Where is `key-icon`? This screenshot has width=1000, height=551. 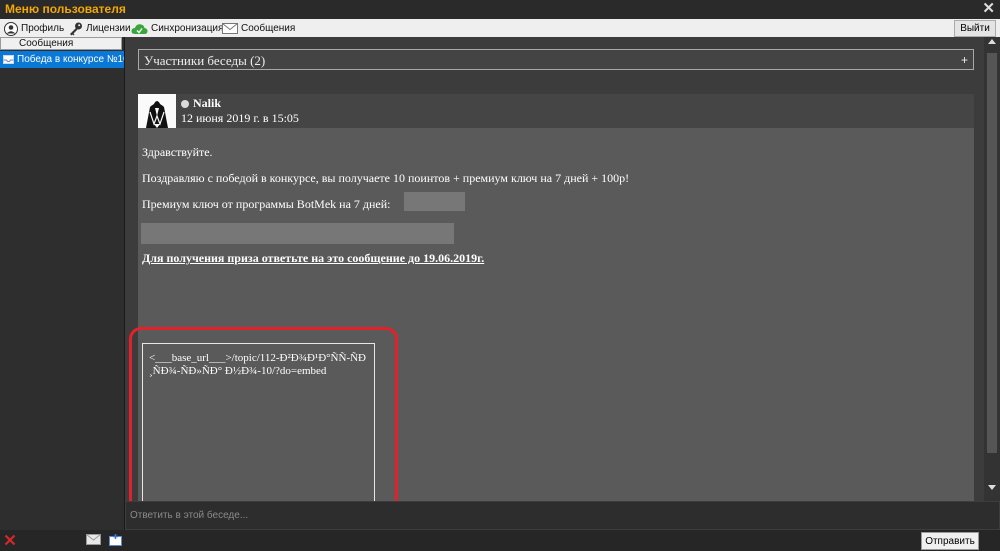
key-icon is located at coordinates (75, 29).